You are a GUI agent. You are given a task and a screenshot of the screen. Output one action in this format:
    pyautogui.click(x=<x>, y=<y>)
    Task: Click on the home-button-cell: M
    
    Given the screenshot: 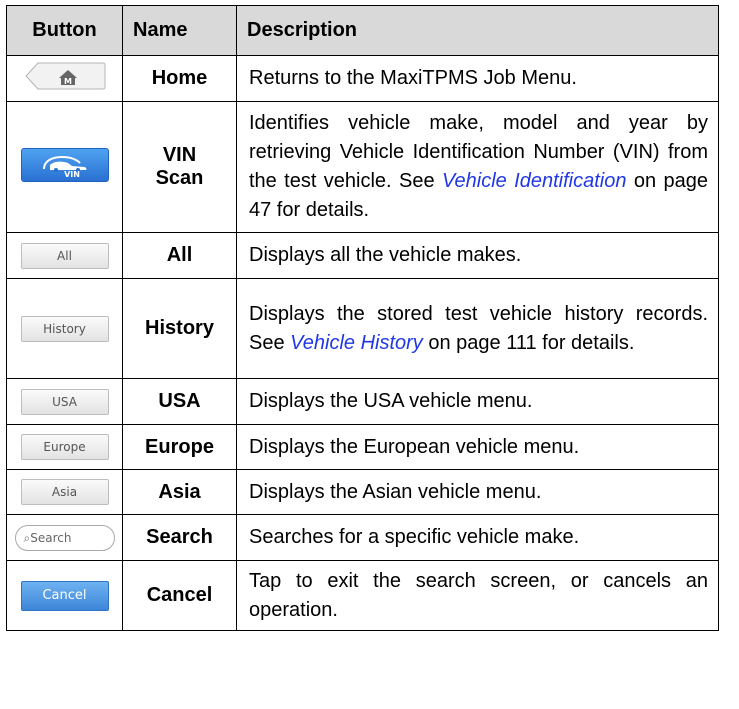 What is the action you would take?
    pyautogui.click(x=64, y=78)
    